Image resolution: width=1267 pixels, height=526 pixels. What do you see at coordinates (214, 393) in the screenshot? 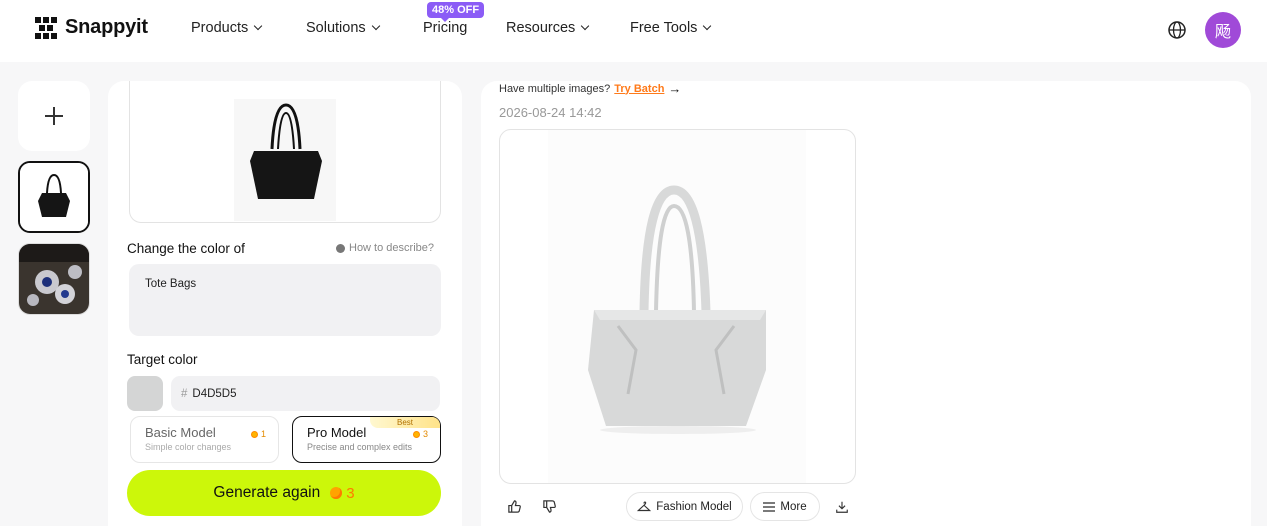
I see `hex-color-value: D4D5D5` at bounding box center [214, 393].